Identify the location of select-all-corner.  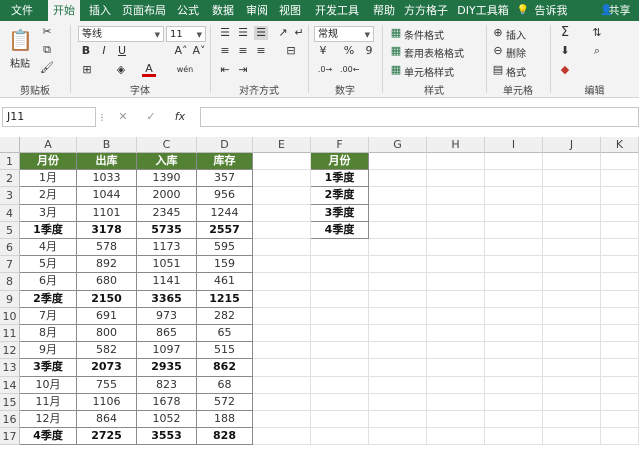
(10, 145).